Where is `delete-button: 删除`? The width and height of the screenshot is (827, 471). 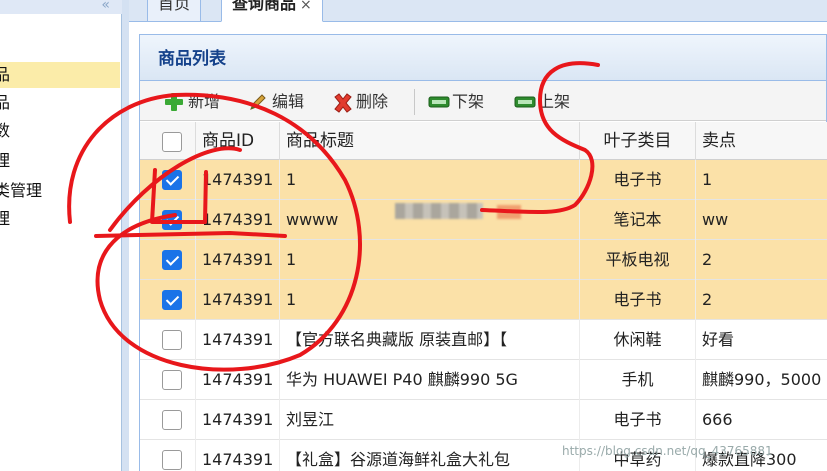 delete-button: 删除 is located at coordinates (360, 102).